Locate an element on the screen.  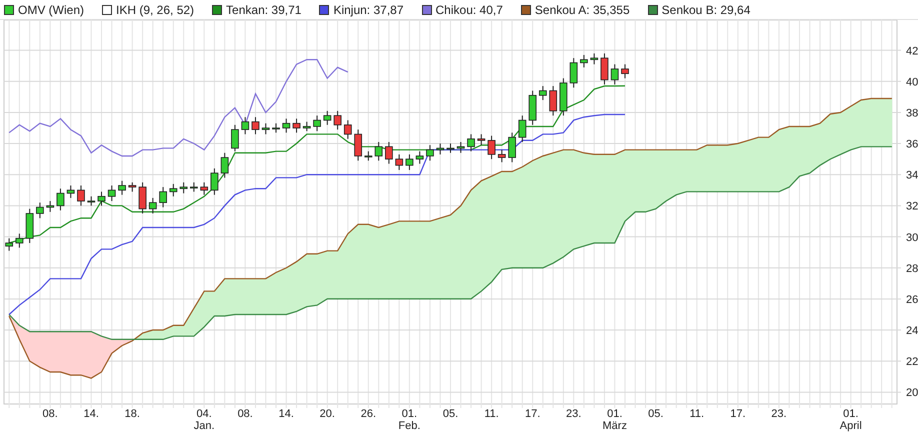
axis-label: 28 is located at coordinates (912, 268).